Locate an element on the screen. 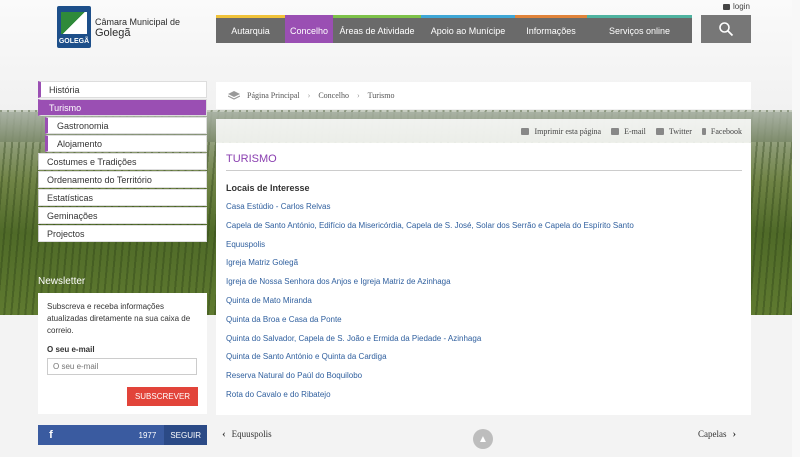 The image size is (800, 457). newsletter-title: Newsletter is located at coordinates (62, 281).